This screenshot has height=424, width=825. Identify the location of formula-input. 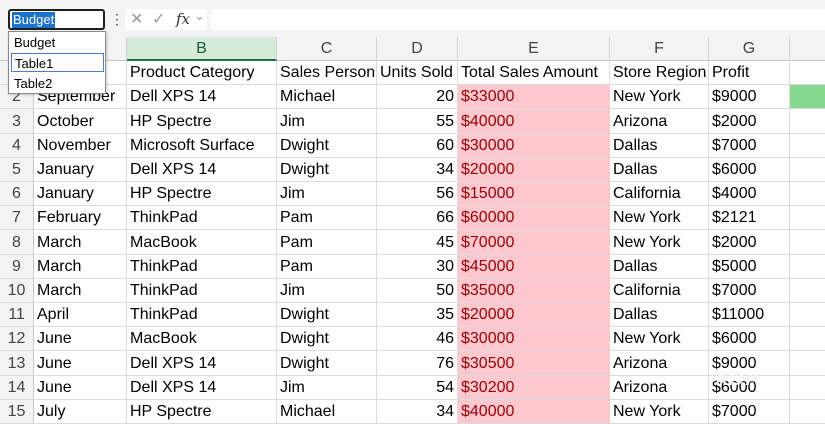
(518, 19).